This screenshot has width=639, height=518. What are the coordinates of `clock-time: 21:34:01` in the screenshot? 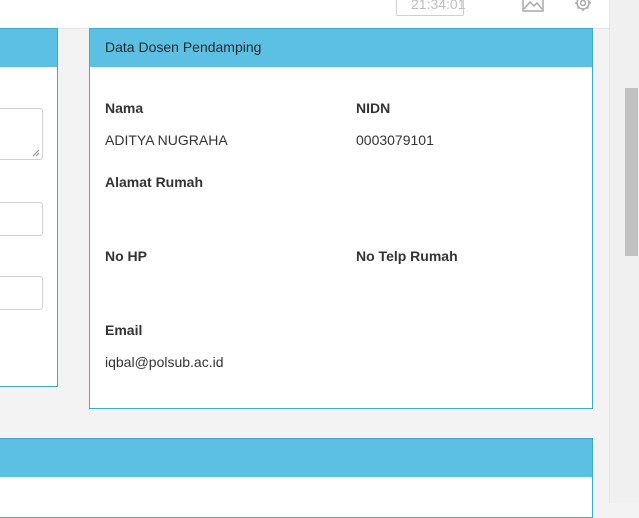 It's located at (438, 6).